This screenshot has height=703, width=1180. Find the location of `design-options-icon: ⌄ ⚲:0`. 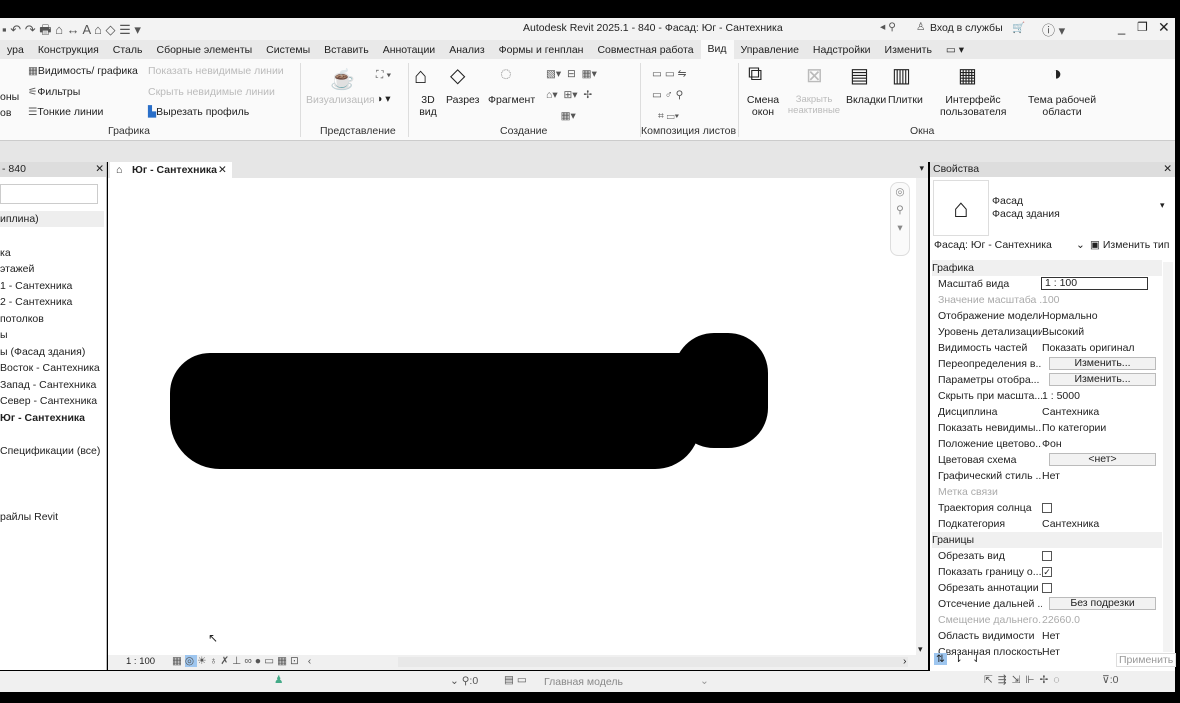

design-options-icon: ⌄ ⚲:0 is located at coordinates (464, 681).